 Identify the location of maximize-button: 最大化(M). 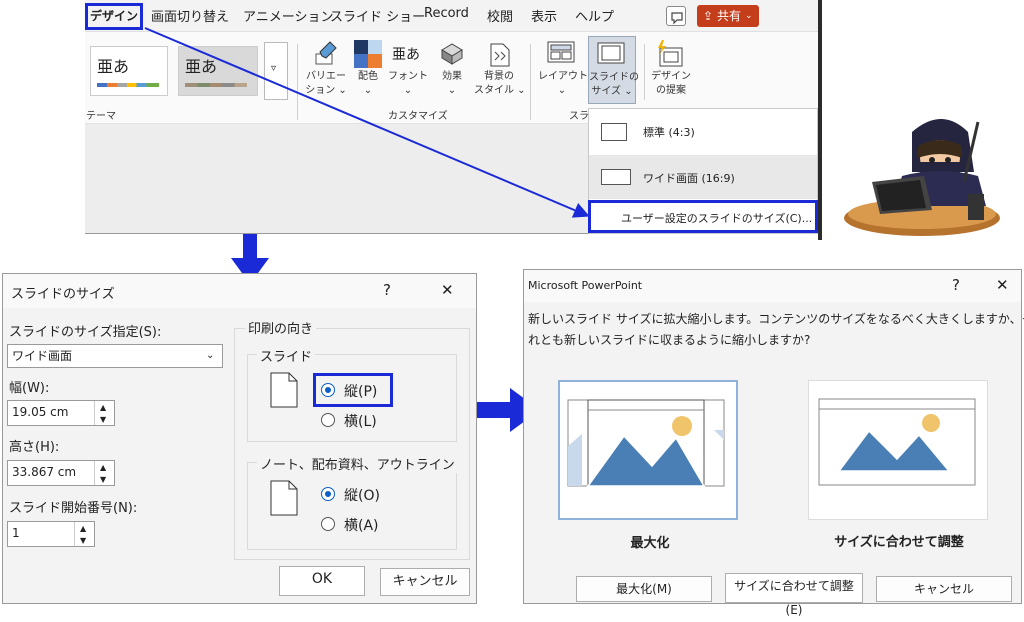
(644, 589).